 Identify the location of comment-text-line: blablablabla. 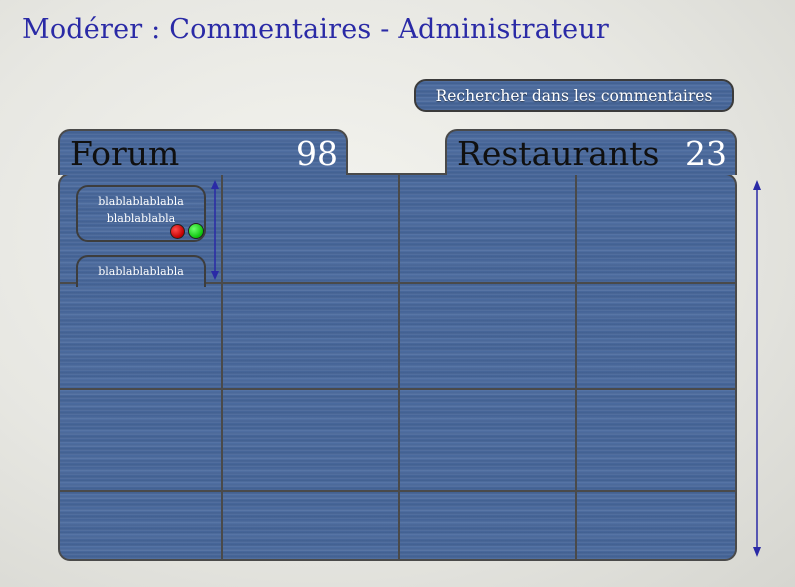
(141, 218).